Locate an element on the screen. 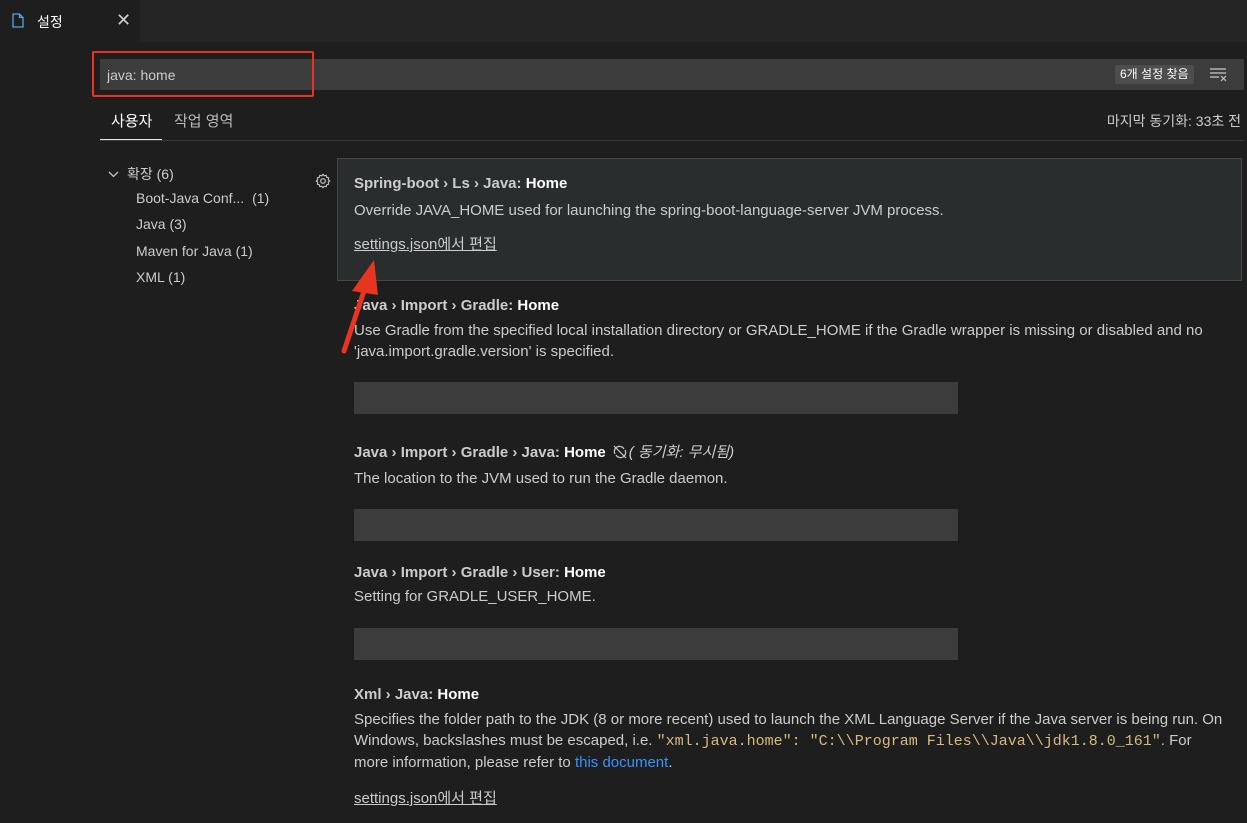  arrow-annotation-icon is located at coordinates (359, 307).